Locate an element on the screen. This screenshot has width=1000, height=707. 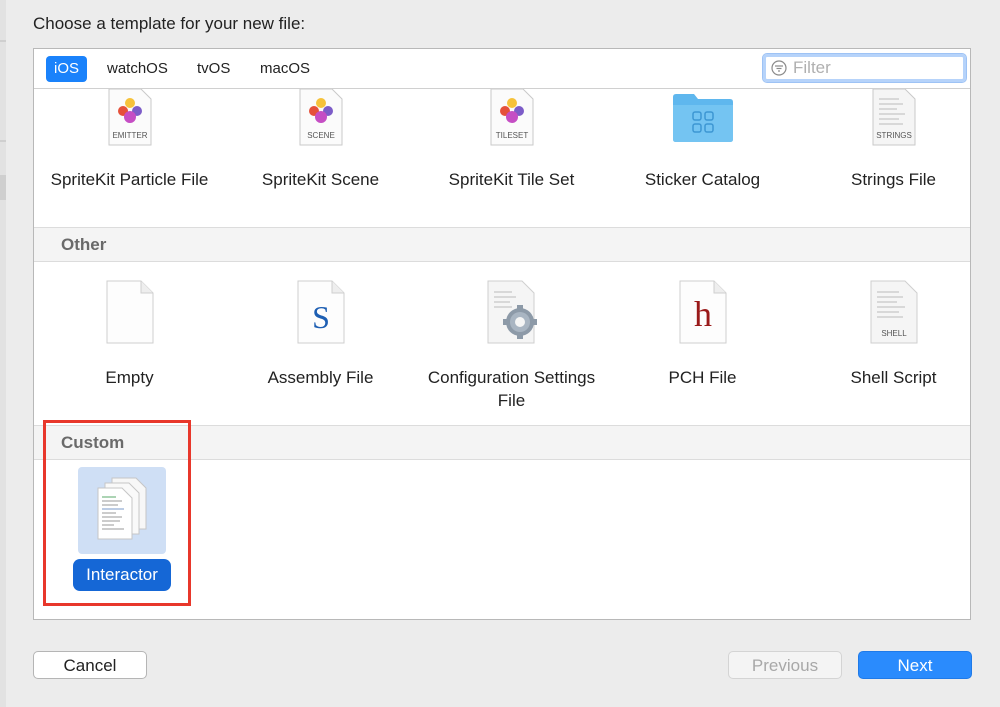
tab-watchos: watchOS is located at coordinates (137, 69).